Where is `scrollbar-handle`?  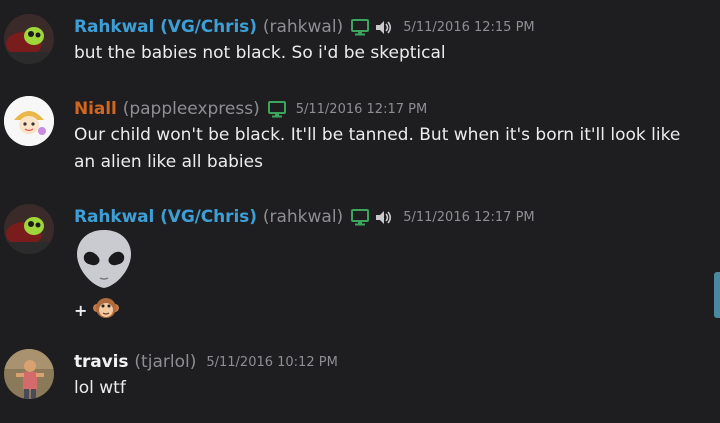 scrollbar-handle is located at coordinates (717, 295).